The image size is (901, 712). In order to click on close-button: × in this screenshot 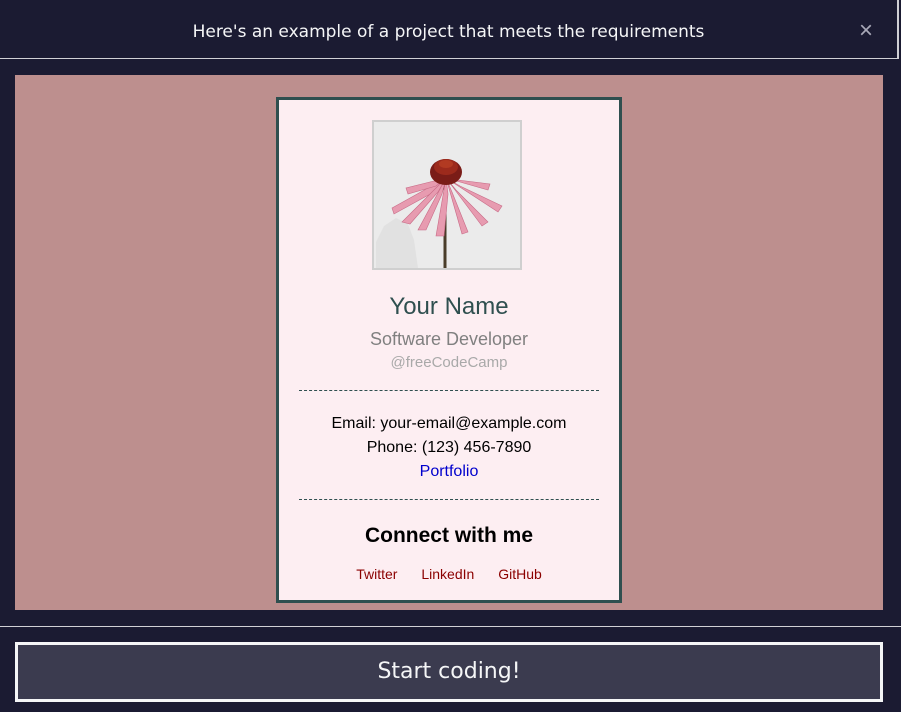, I will do `click(866, 30)`.